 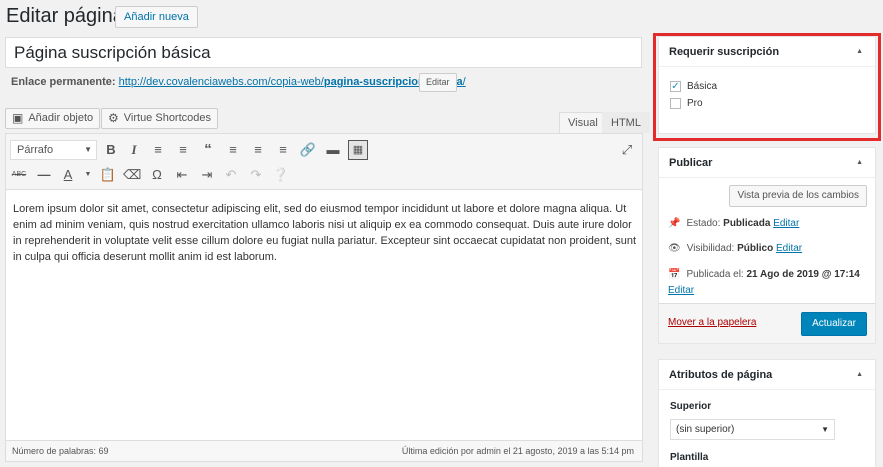 I want to click on help-icon: ❔, so click(x=281, y=175).